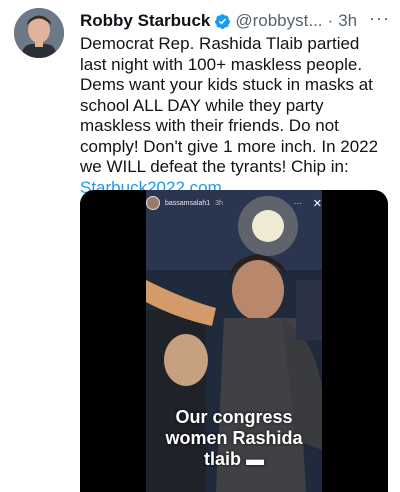 This screenshot has width=400, height=492. Describe the element at coordinates (379, 18) in the screenshot. I see `more-icon: ···` at that location.